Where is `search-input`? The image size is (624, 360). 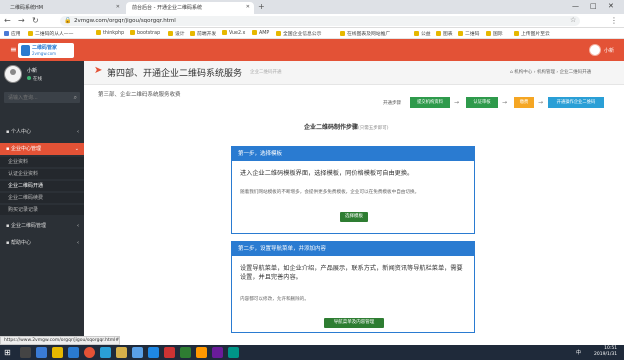
search-input is located at coordinates (36, 97).